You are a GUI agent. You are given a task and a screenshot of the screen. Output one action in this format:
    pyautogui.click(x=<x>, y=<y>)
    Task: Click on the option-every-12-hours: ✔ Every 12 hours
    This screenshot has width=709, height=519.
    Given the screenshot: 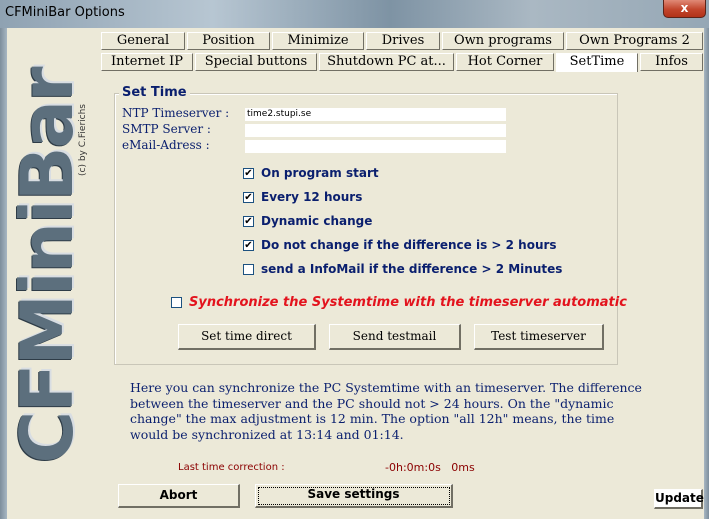 What is the action you would take?
    pyautogui.click(x=302, y=197)
    